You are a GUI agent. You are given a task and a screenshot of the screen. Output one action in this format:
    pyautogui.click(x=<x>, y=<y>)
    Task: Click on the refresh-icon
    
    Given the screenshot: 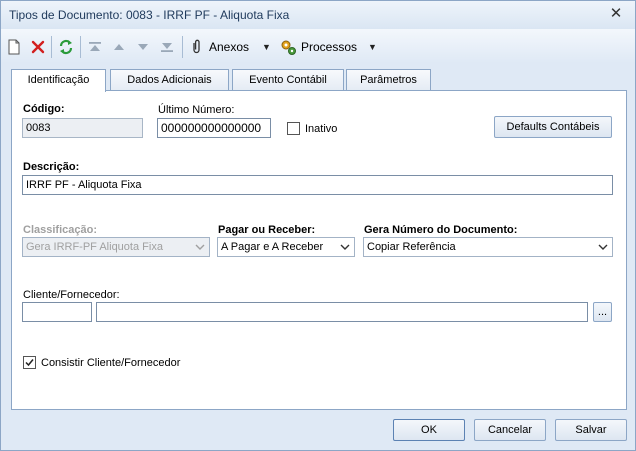 What is the action you would take?
    pyautogui.click(x=66, y=47)
    